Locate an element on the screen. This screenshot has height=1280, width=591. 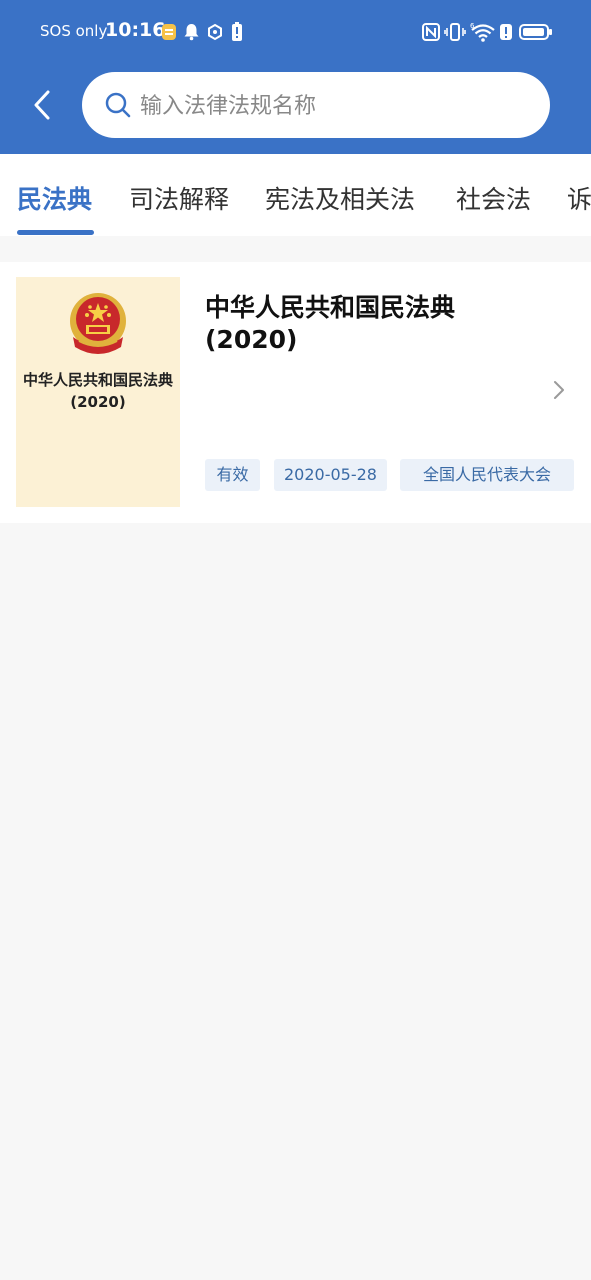
notes-app-icon is located at coordinates (169, 32).